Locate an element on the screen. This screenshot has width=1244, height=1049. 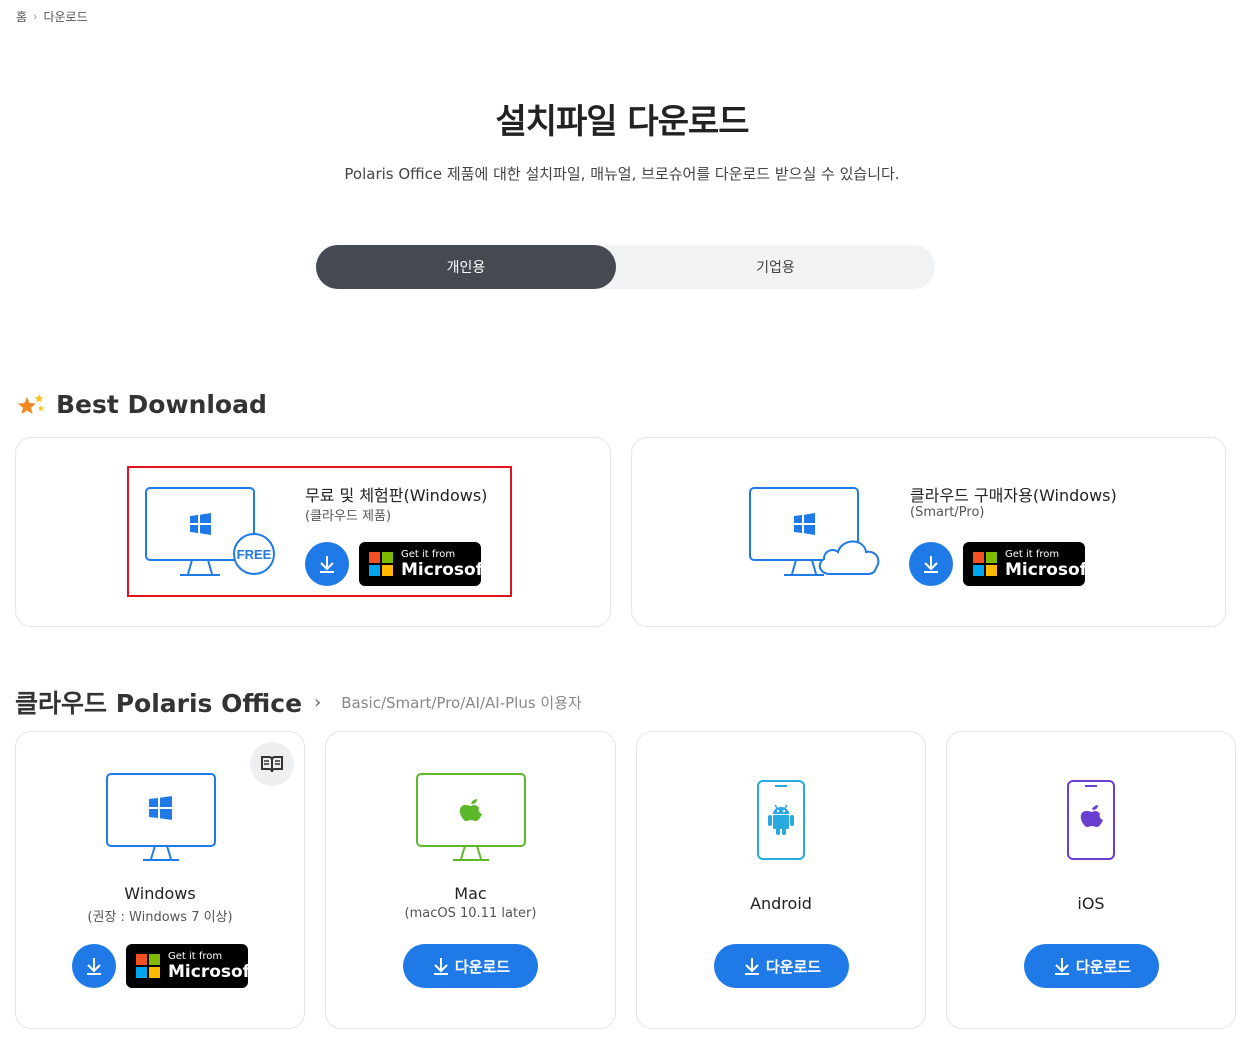
monitor-windows-cloud-icon is located at coordinates (814, 531).